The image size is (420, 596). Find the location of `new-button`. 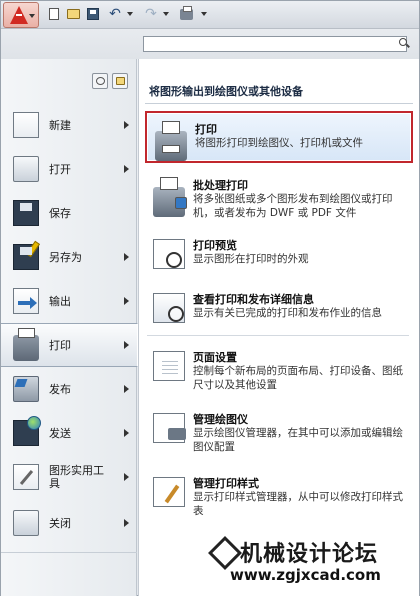

new-button is located at coordinates (54, 14).